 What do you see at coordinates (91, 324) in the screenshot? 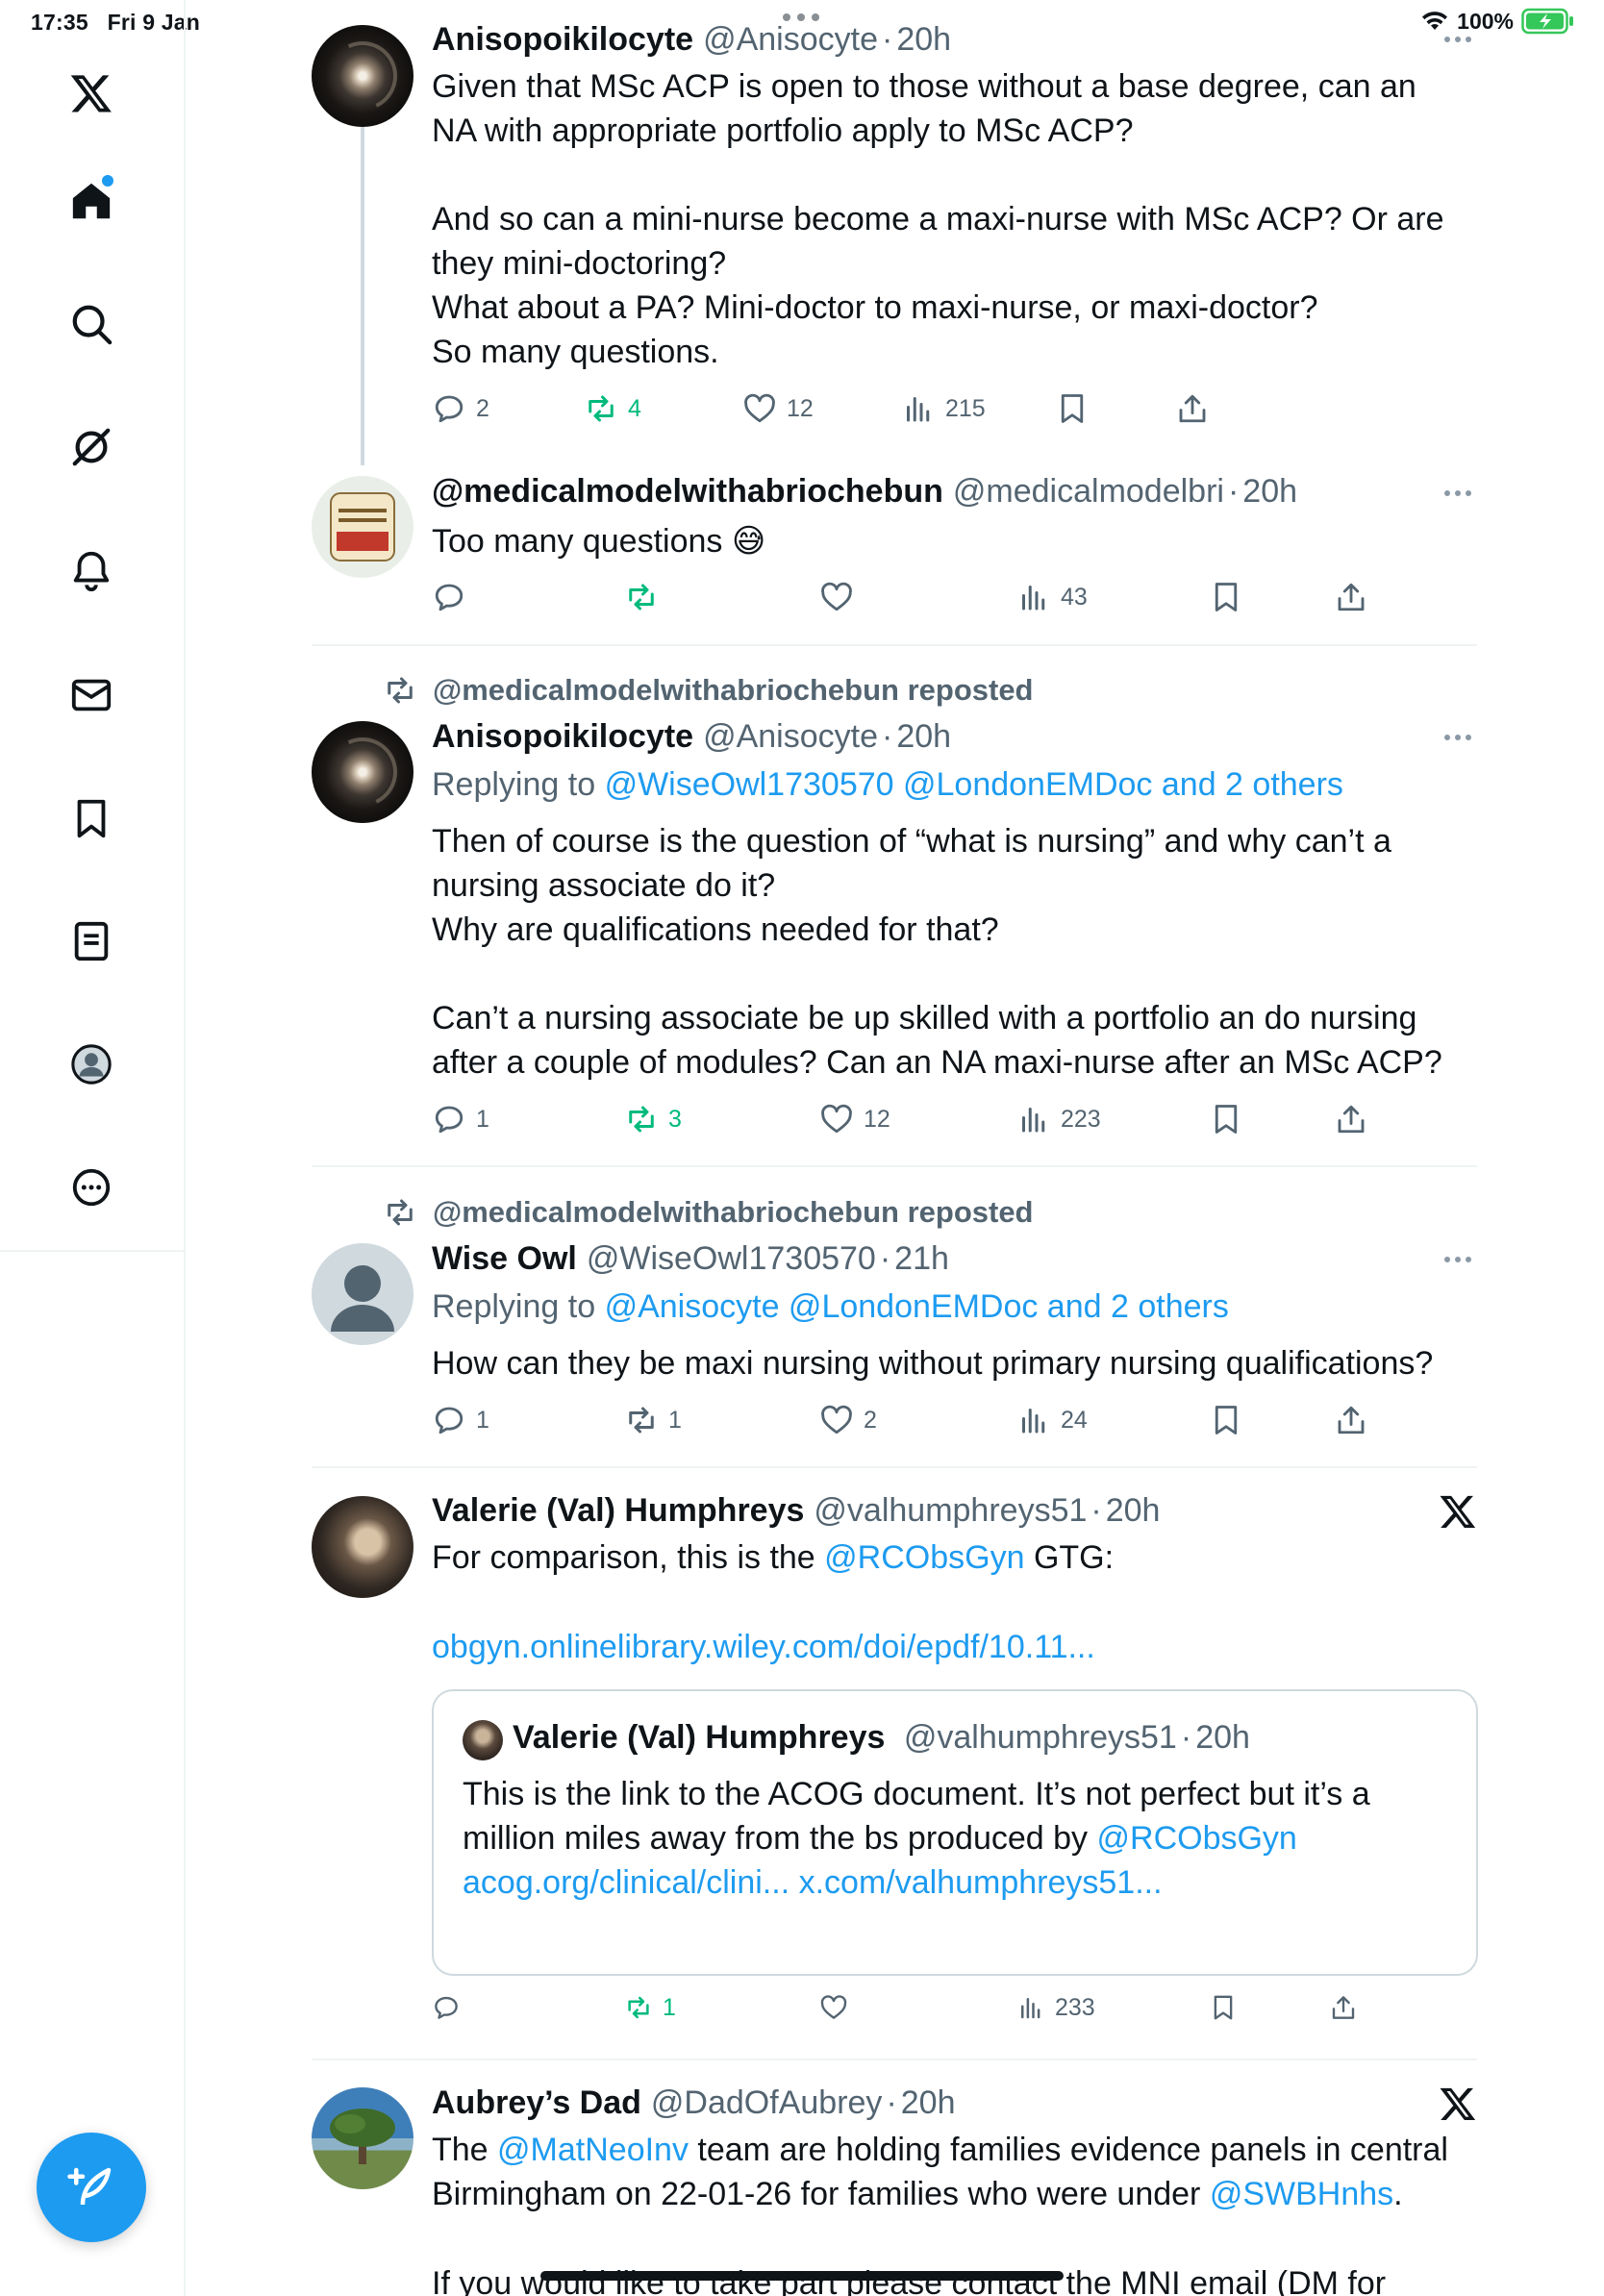
I see `search-icon` at bounding box center [91, 324].